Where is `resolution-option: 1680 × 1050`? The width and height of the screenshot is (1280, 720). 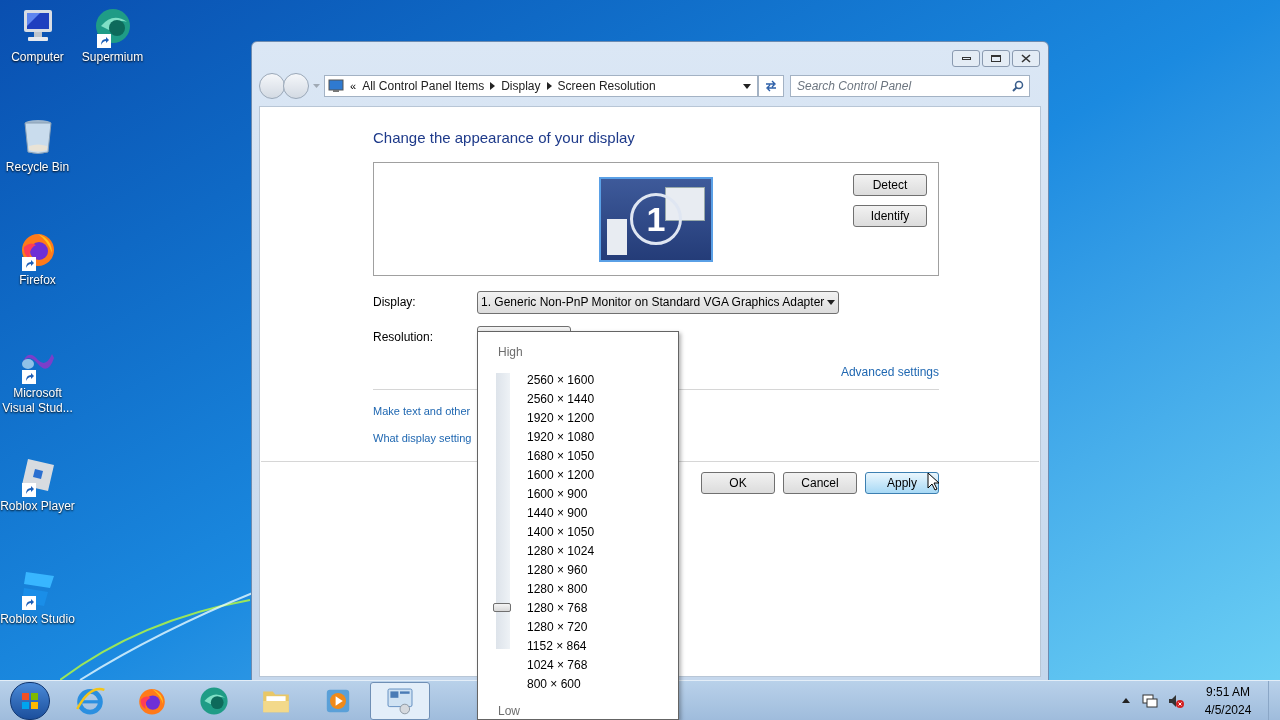 resolution-option: 1680 × 1050 is located at coordinates (561, 456).